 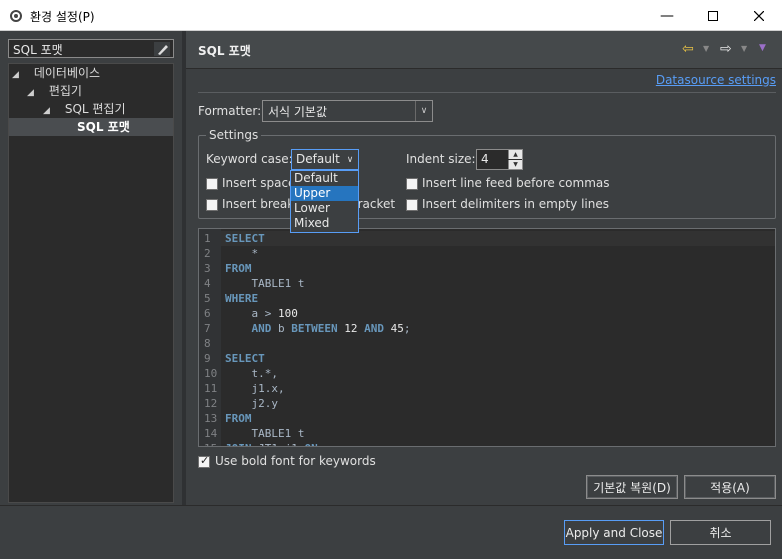 What do you see at coordinates (295, 461) in the screenshot?
I see `bold-keywords-label: Use bold font for keywords` at bounding box center [295, 461].